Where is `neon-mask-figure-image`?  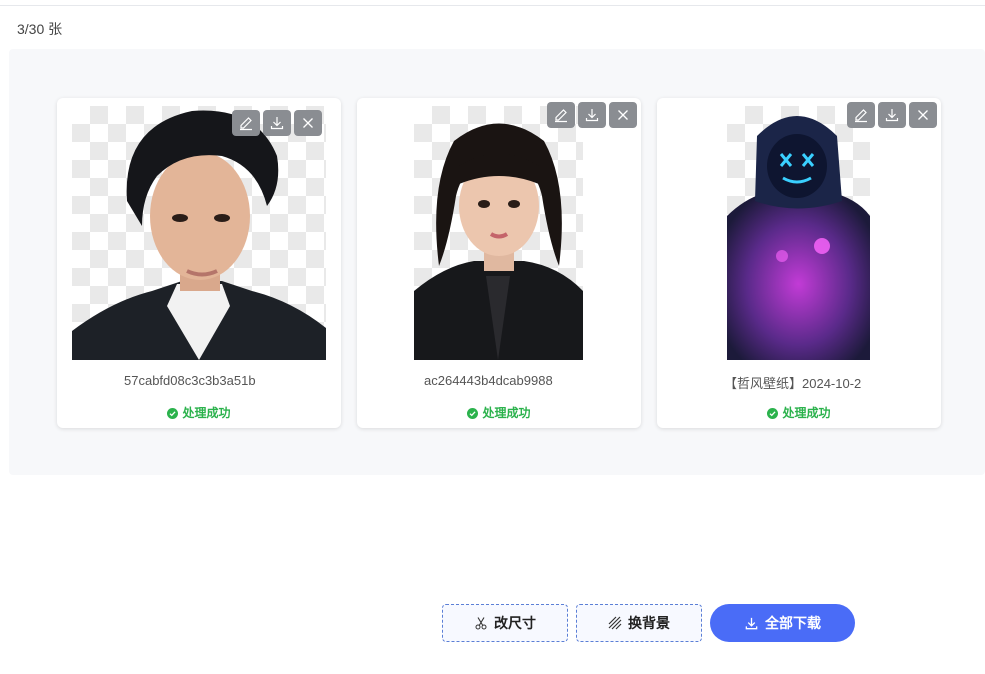
neon-mask-figure-image is located at coordinates (798, 238).